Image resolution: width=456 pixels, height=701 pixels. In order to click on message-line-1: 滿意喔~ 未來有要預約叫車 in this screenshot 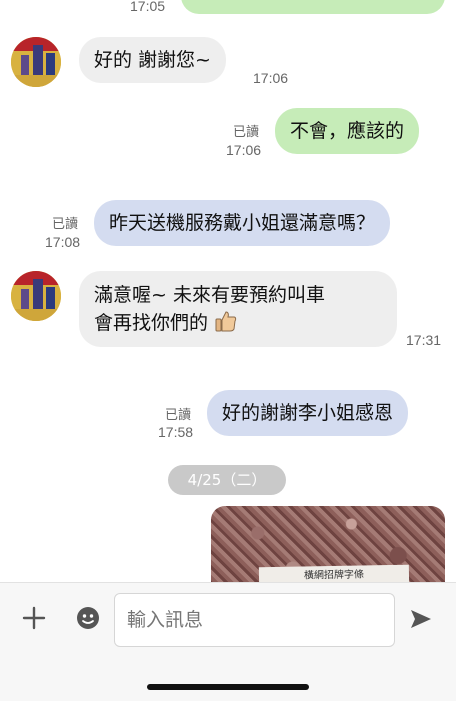, I will do `click(209, 295)`.